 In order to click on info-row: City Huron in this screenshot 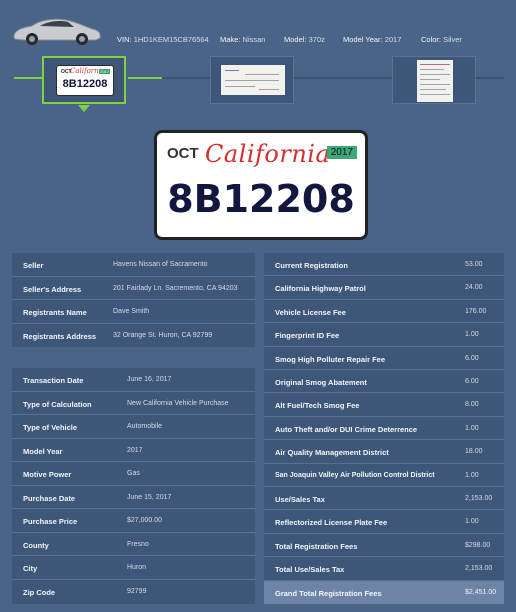, I will do `click(133, 568)`.